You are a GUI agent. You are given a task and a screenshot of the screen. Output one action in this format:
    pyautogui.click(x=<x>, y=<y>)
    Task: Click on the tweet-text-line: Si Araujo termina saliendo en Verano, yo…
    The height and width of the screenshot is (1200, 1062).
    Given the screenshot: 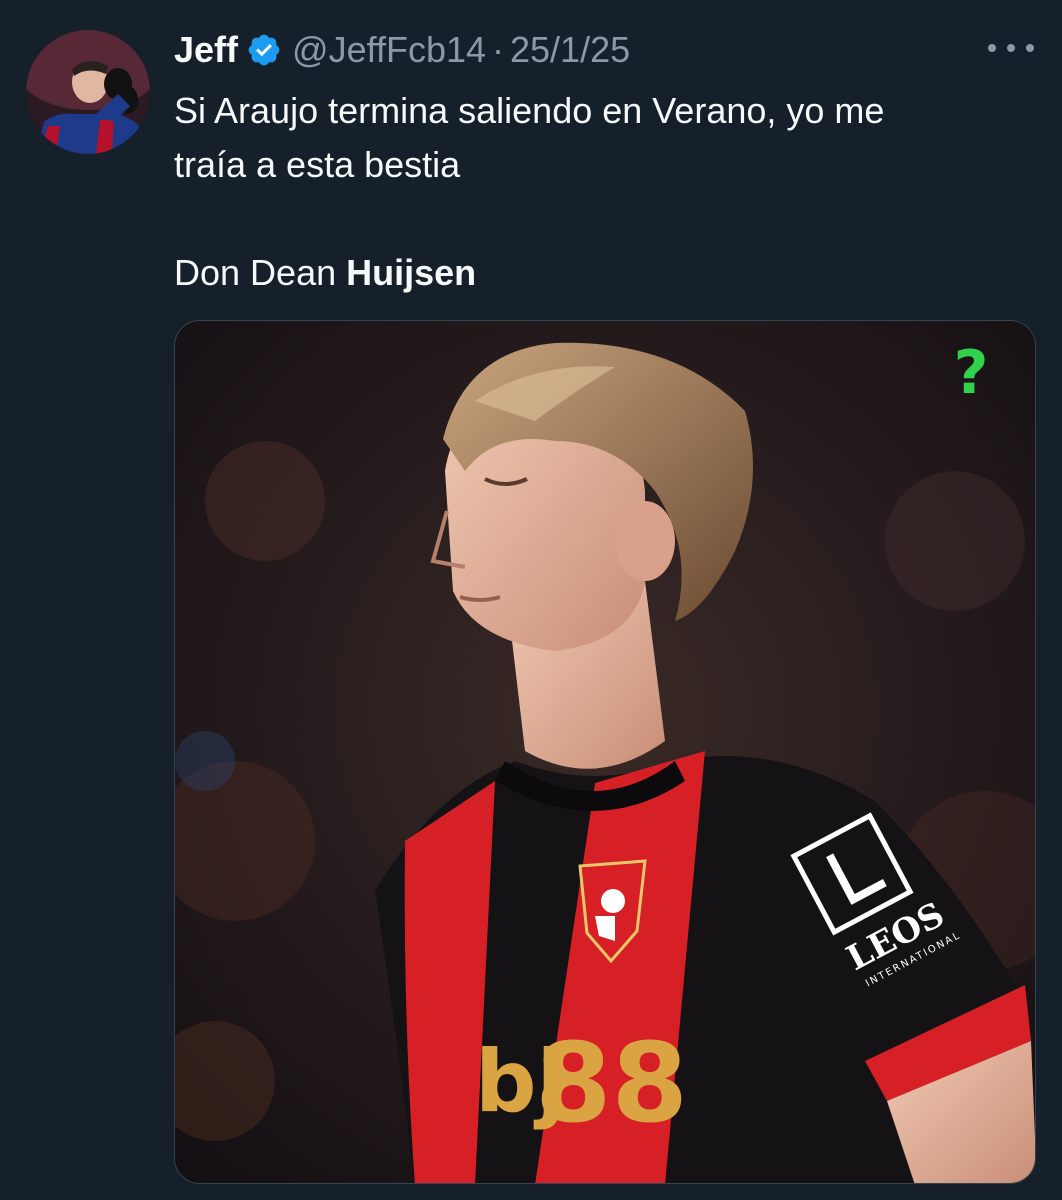 What is the action you would take?
    pyautogui.click(x=529, y=110)
    